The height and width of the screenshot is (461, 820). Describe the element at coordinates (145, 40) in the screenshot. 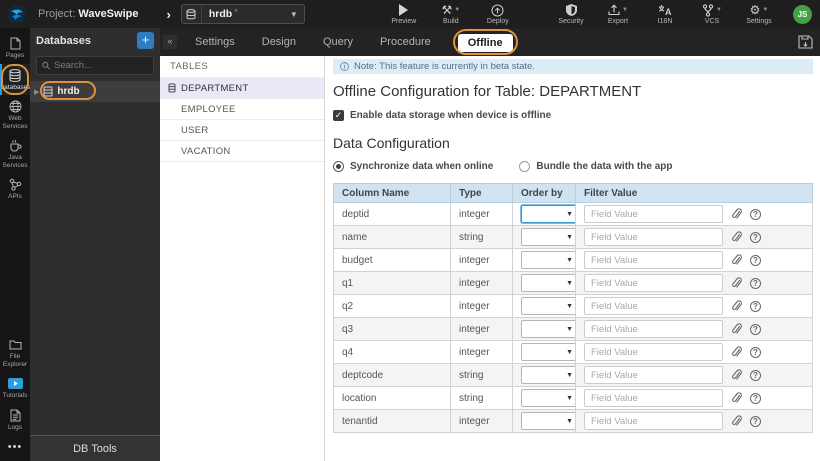

I see `add-database-button: +` at that location.